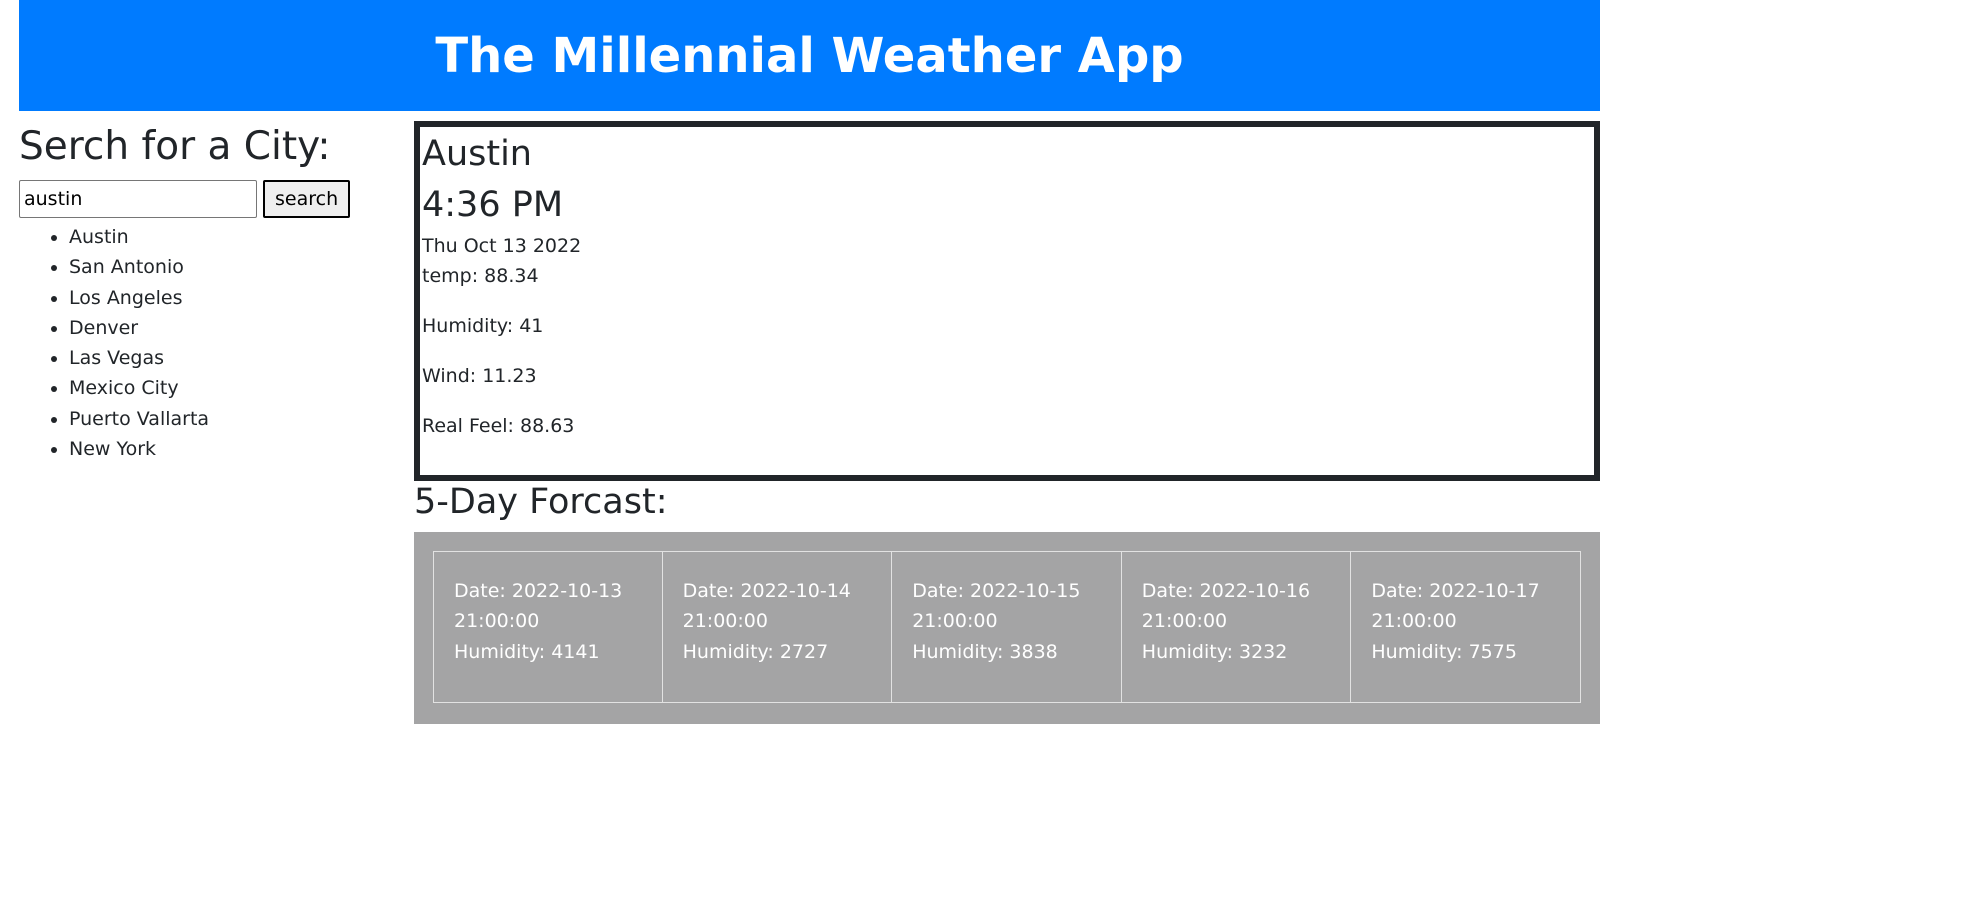 This screenshot has height=910, width=1980. Describe the element at coordinates (229, 358) in the screenshot. I see `city-list-item-las-vegas: Las Vegas` at that location.